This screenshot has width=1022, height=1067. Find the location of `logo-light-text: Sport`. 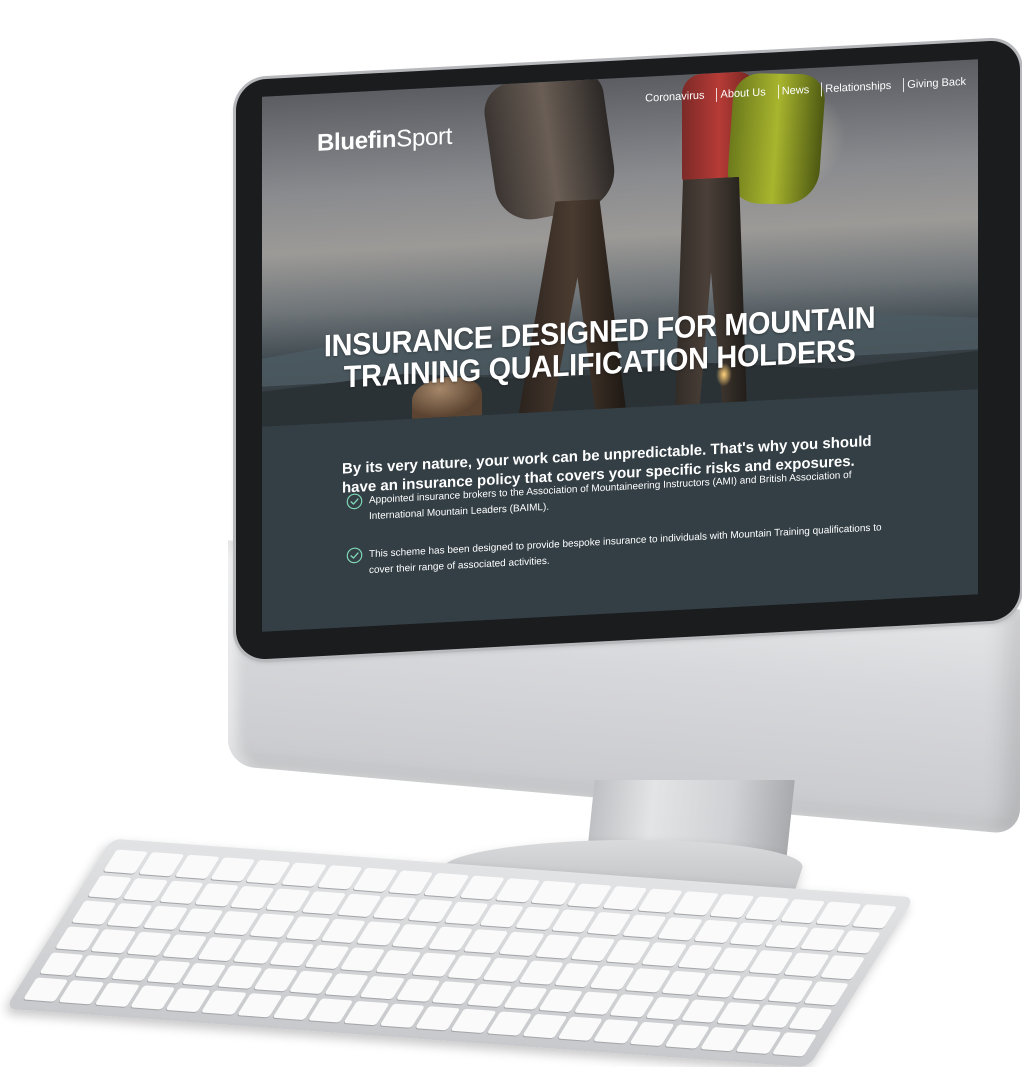

logo-light-text: Sport is located at coordinates (424, 137).